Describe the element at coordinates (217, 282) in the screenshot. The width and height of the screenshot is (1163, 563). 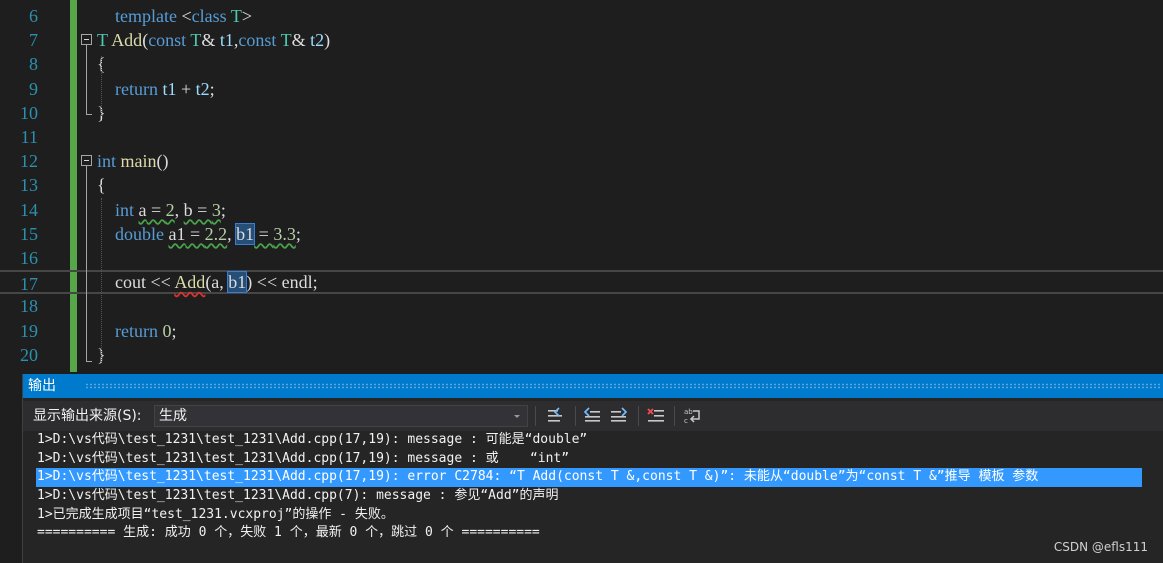
I see `code-token: (a,` at that location.